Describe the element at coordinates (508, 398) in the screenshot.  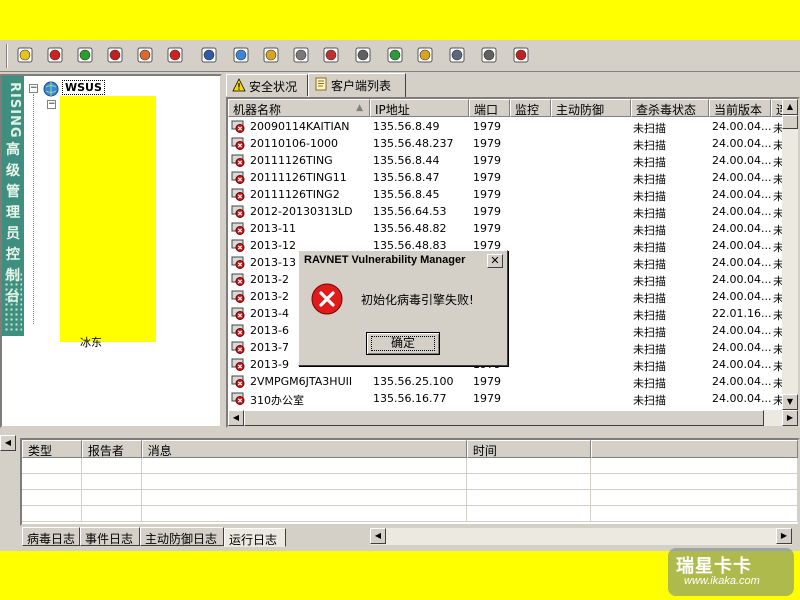
I see `table-row: 310办公室 135.56.16.77 1979 未扫描 24.00.04... 未` at that location.